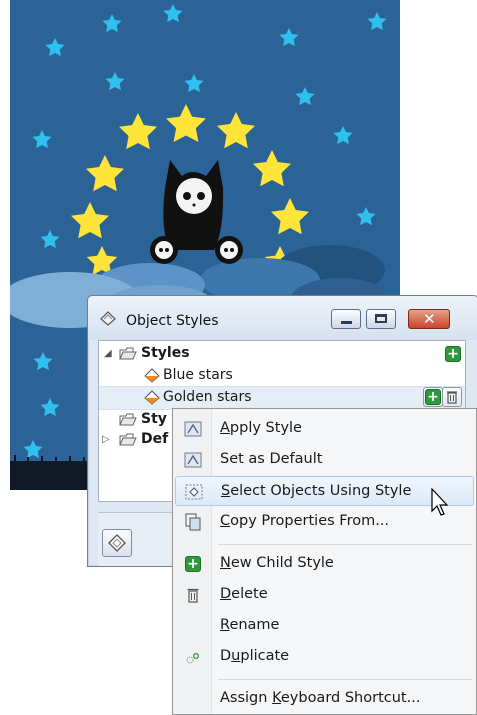  I want to click on maximize-button, so click(381, 319).